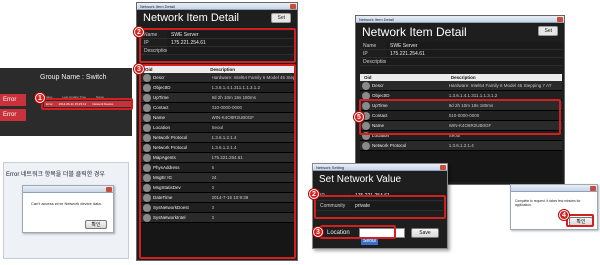 This screenshot has width=600, height=265. What do you see at coordinates (461, 46) in the screenshot?
I see `field-name: Name SWE Server` at bounding box center [461, 46].